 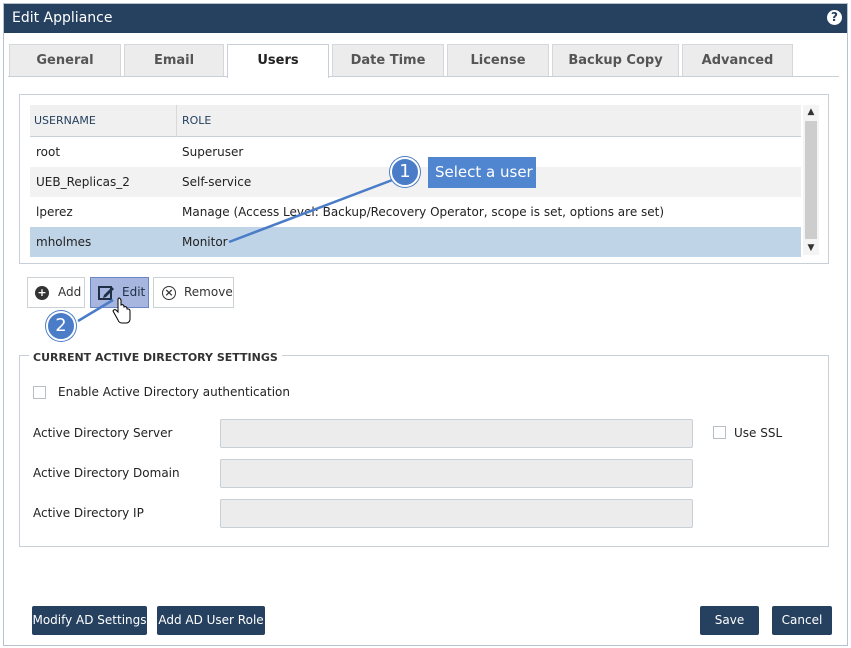 I want to click on edit-user-button: Edit, so click(x=119, y=292).